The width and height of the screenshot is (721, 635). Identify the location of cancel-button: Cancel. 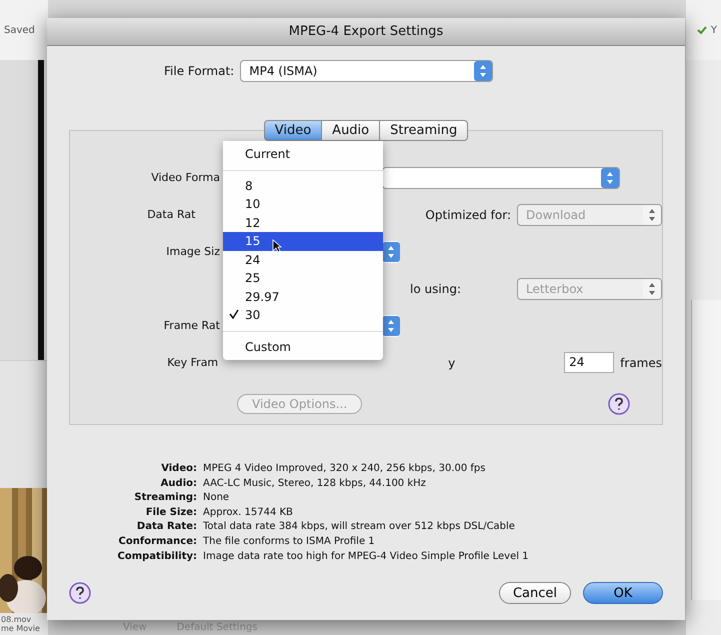
(535, 593).